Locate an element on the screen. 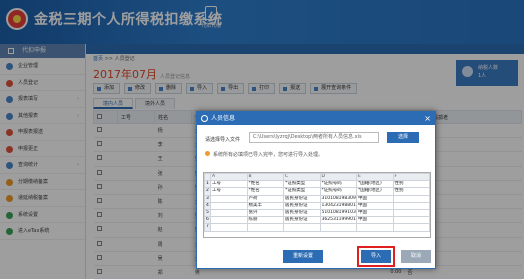 The width and height of the screenshot is (524, 280). sheet-row: 7 is located at coordinates (317, 227).